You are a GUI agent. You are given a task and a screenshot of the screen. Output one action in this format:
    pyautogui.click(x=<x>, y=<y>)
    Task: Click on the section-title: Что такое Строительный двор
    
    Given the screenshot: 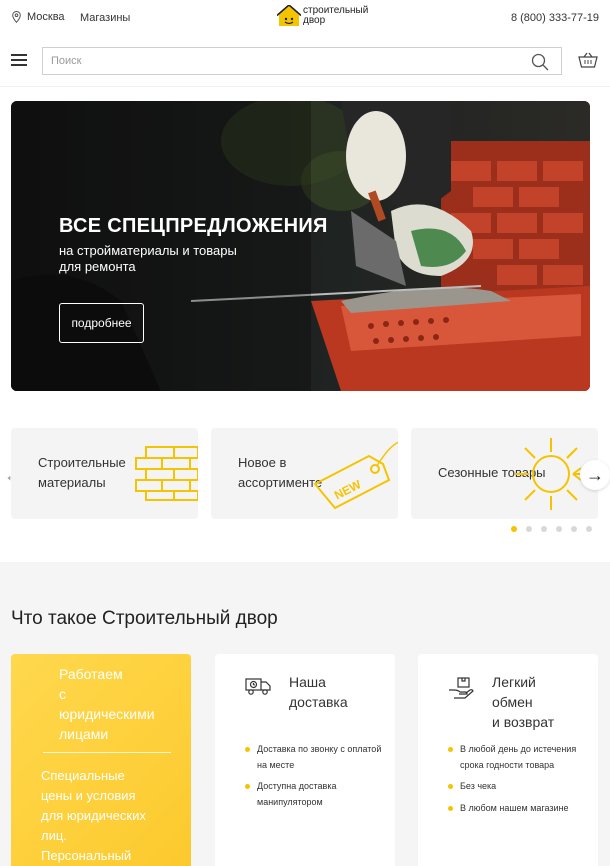 What is the action you would take?
    pyautogui.click(x=144, y=618)
    